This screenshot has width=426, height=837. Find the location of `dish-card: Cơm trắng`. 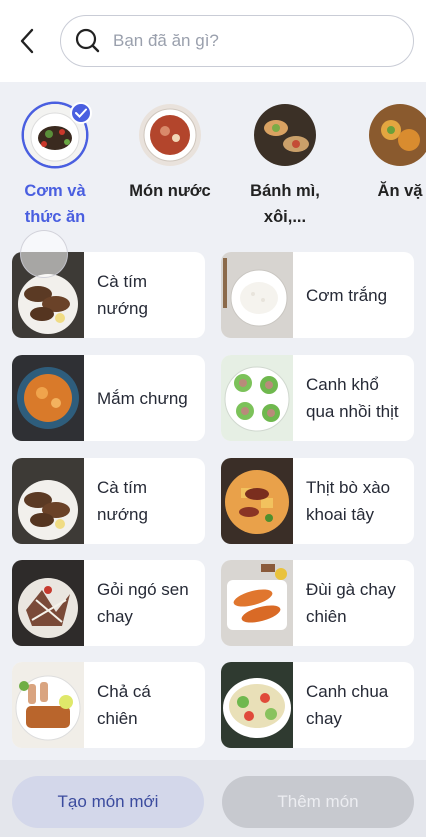

dish-card: Cơm trắng is located at coordinates (317, 295).